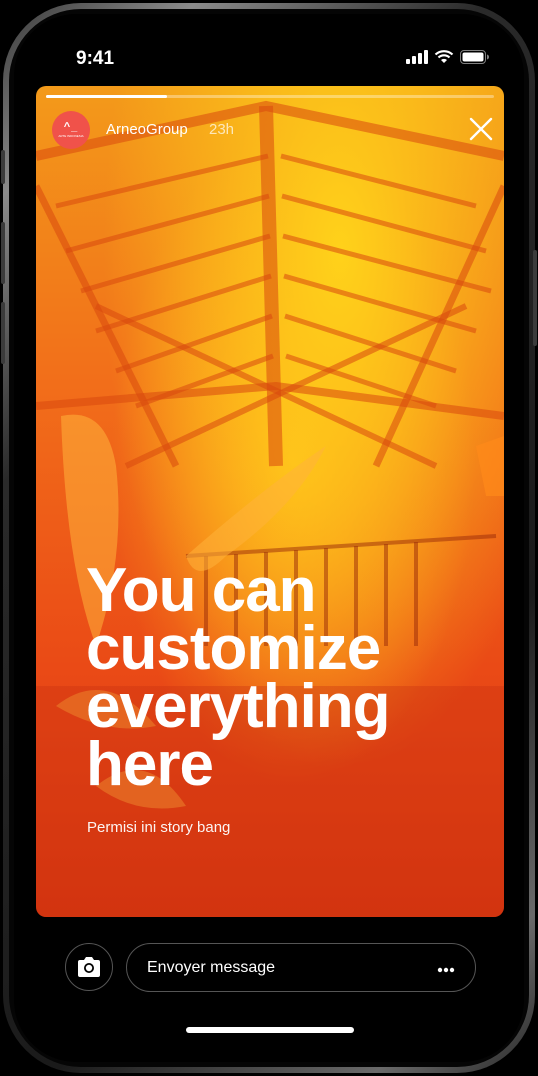 This screenshot has height=1076, width=538. I want to click on home-indicator, so click(270, 1030).